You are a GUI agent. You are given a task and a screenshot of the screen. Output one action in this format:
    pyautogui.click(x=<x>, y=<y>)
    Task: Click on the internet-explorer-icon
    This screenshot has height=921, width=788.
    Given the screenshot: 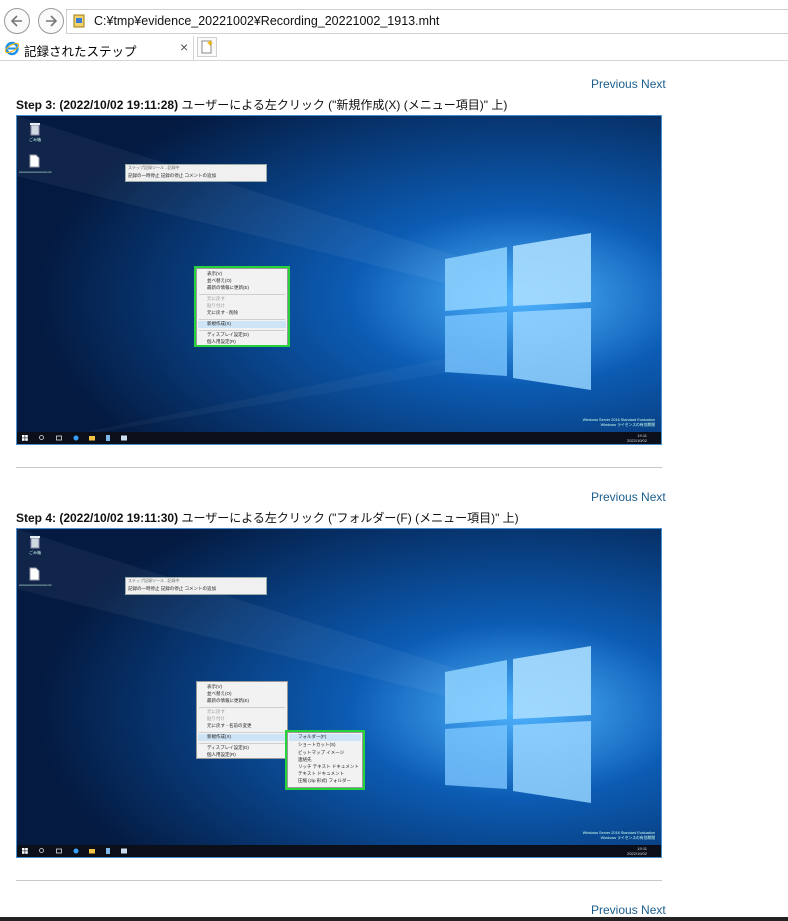 What is the action you would take?
    pyautogui.click(x=12, y=48)
    